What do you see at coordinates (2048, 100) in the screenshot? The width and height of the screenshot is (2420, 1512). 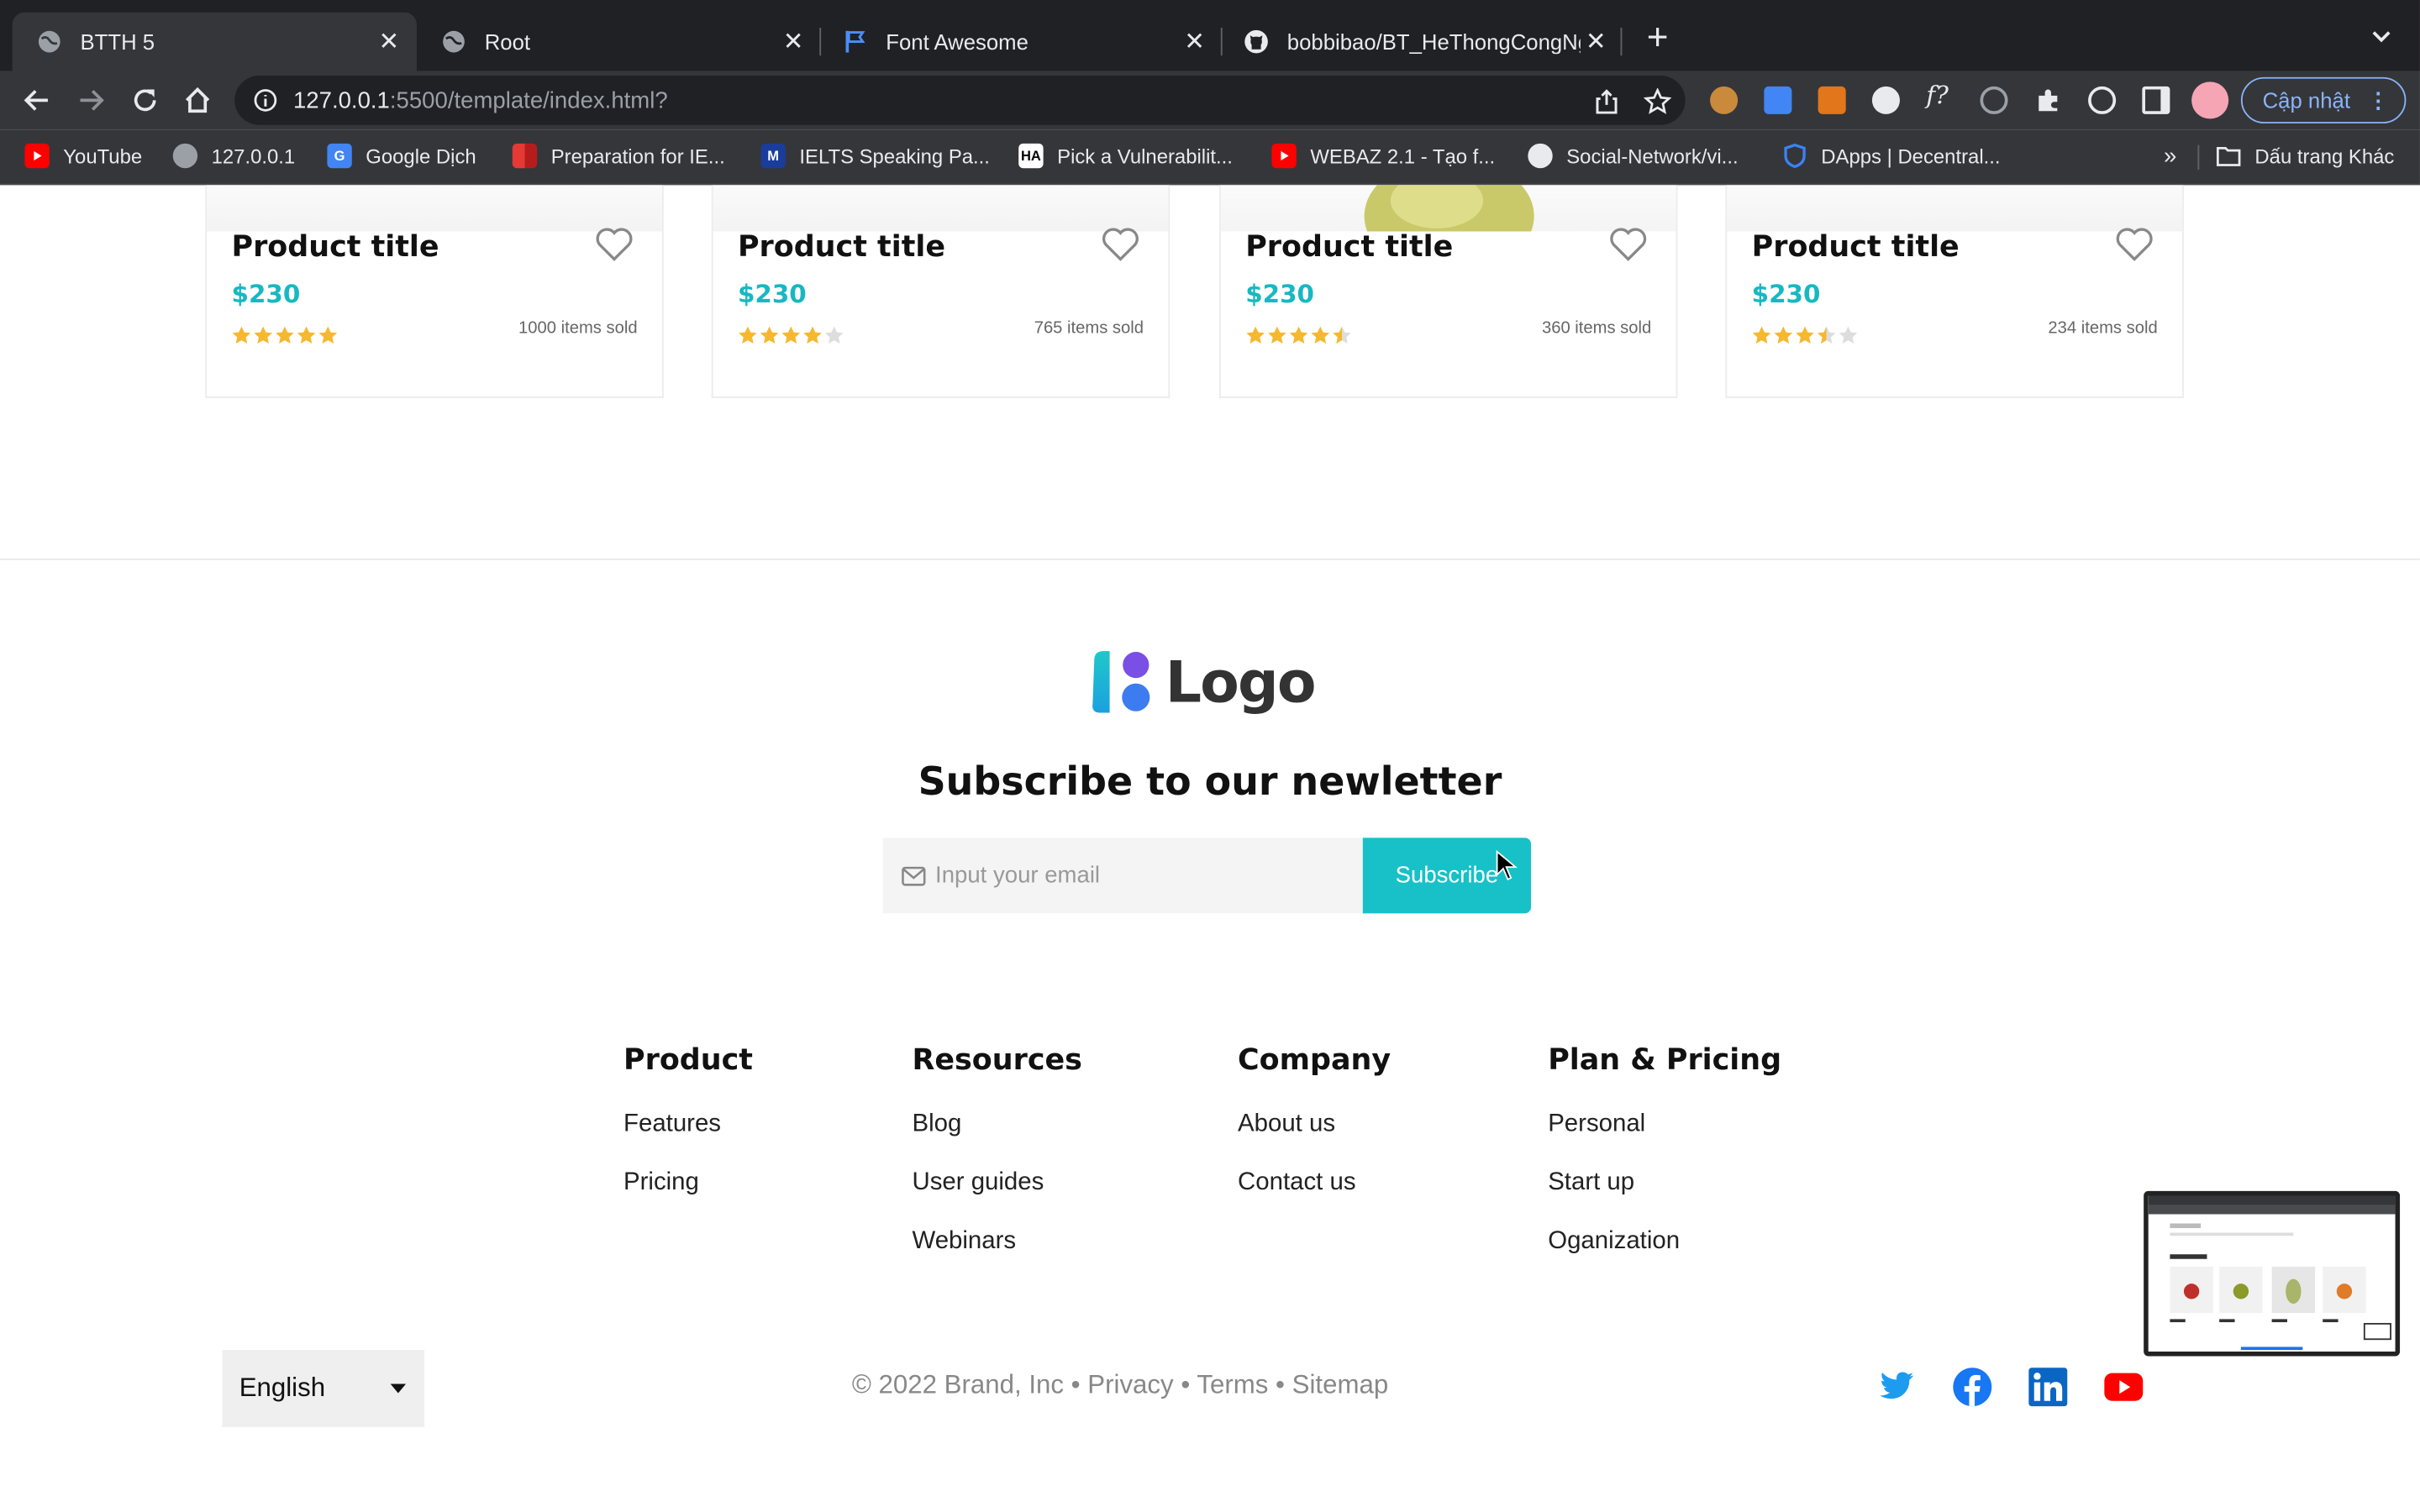 I see `puzzle-extensions-icon` at bounding box center [2048, 100].